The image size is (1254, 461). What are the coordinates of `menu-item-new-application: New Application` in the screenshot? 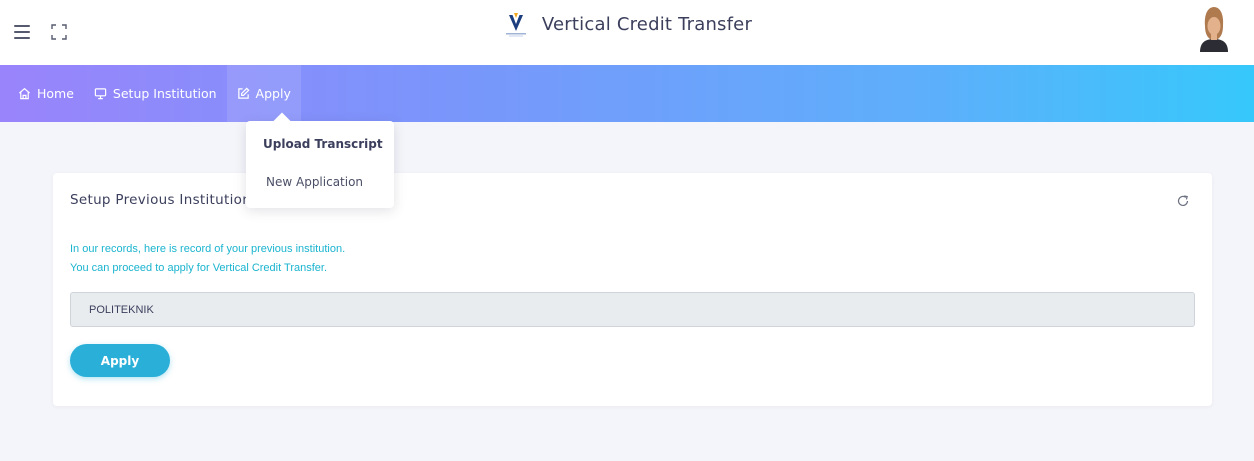 It's located at (314, 182).